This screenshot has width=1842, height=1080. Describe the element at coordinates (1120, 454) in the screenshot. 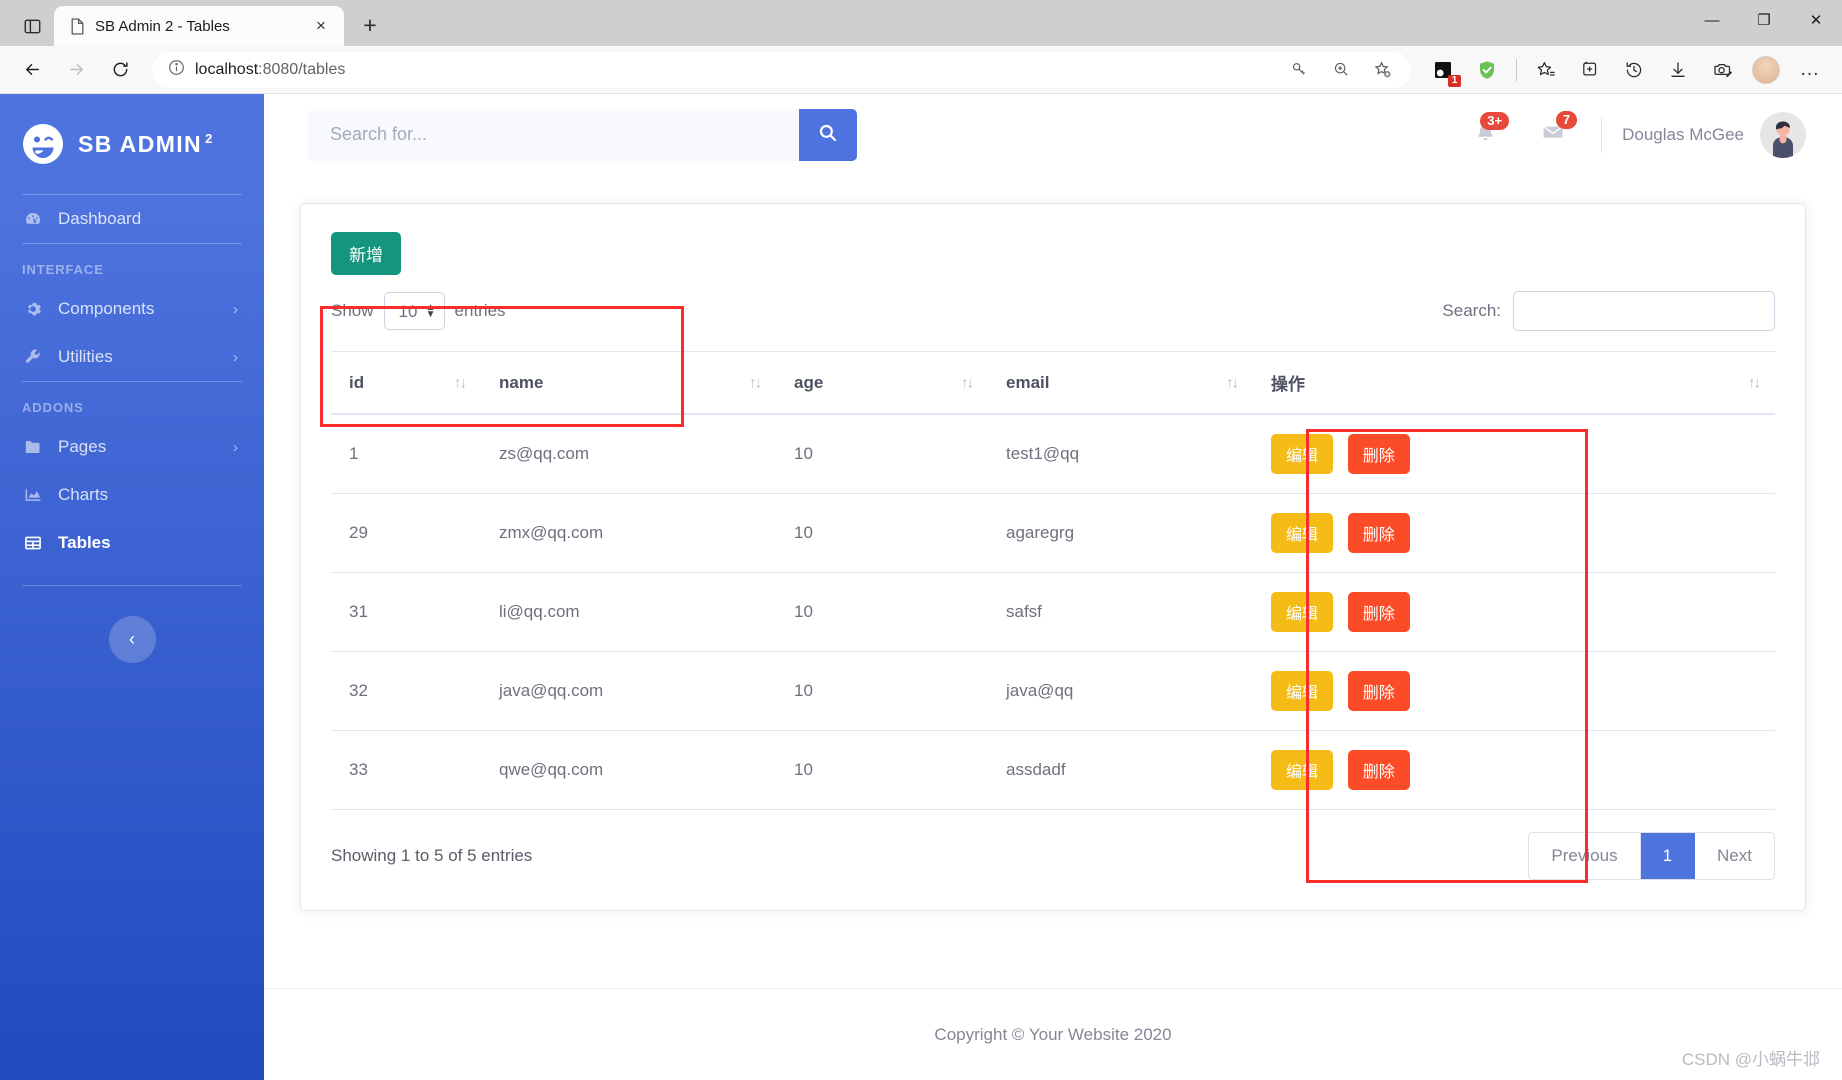

I see `cell-email: test1@qq` at that location.